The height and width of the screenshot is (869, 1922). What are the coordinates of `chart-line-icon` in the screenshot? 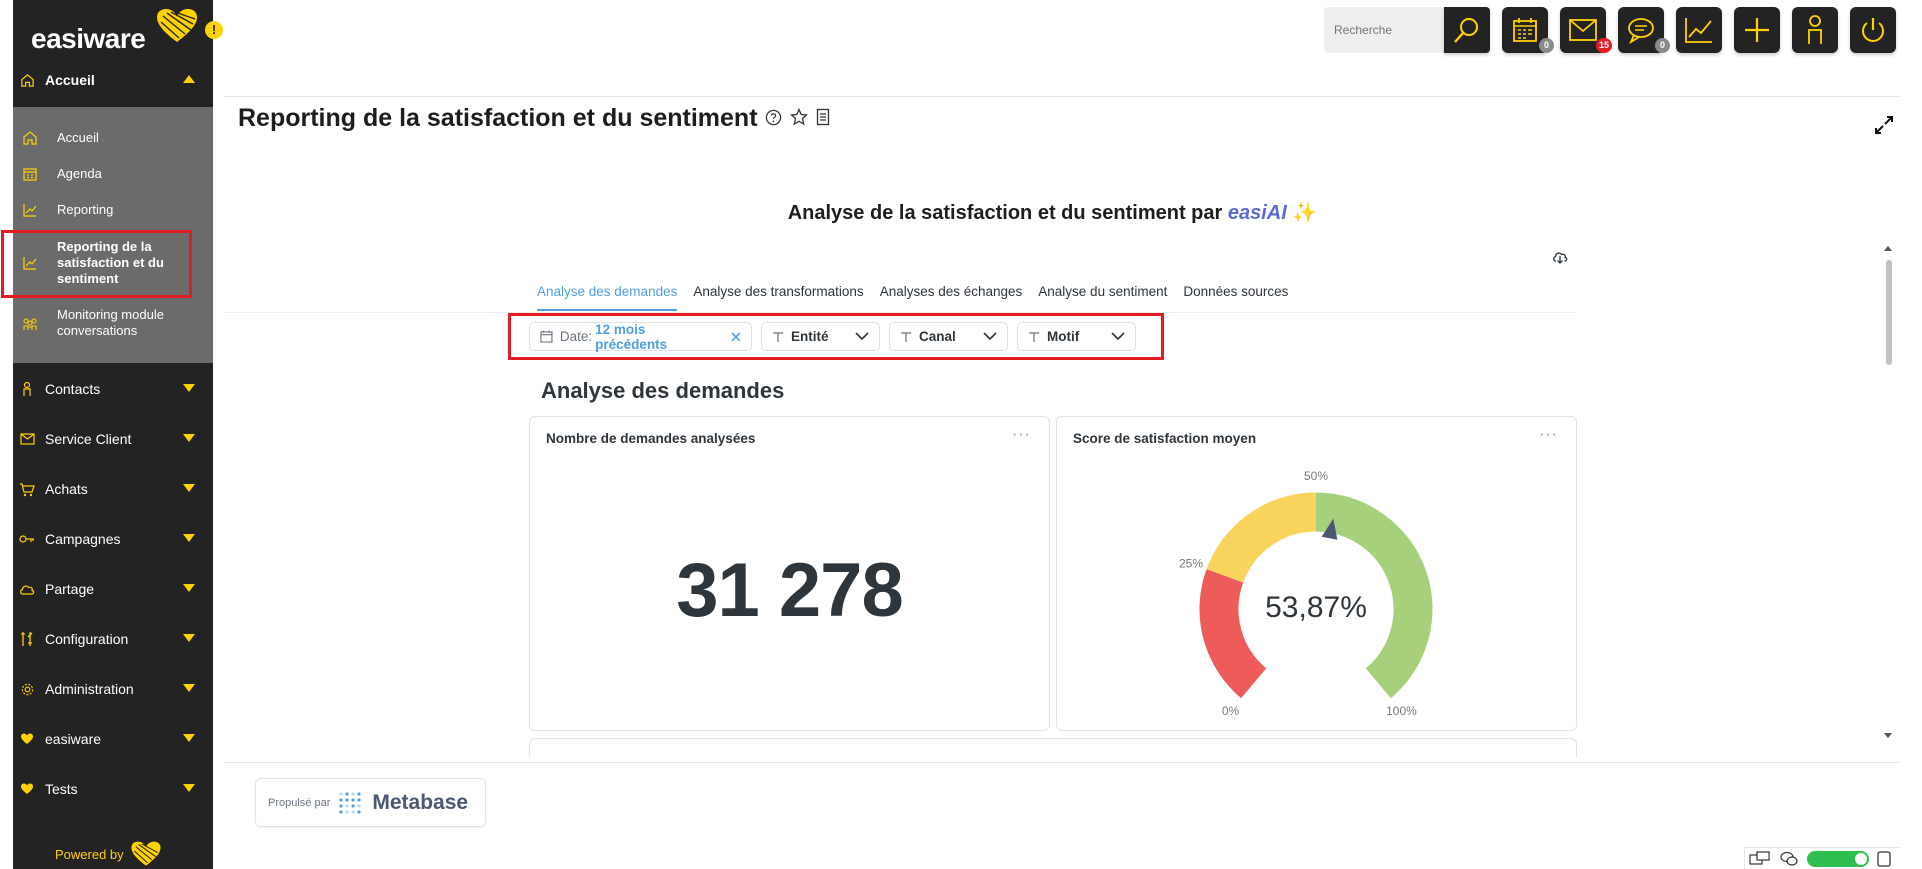 It's located at (1698, 30).